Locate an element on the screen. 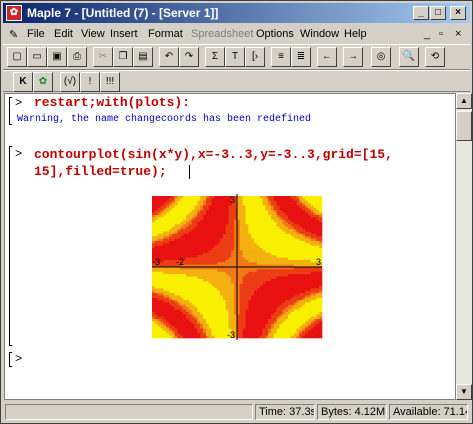 The height and width of the screenshot is (424, 473). text-icon: T is located at coordinates (235, 57).